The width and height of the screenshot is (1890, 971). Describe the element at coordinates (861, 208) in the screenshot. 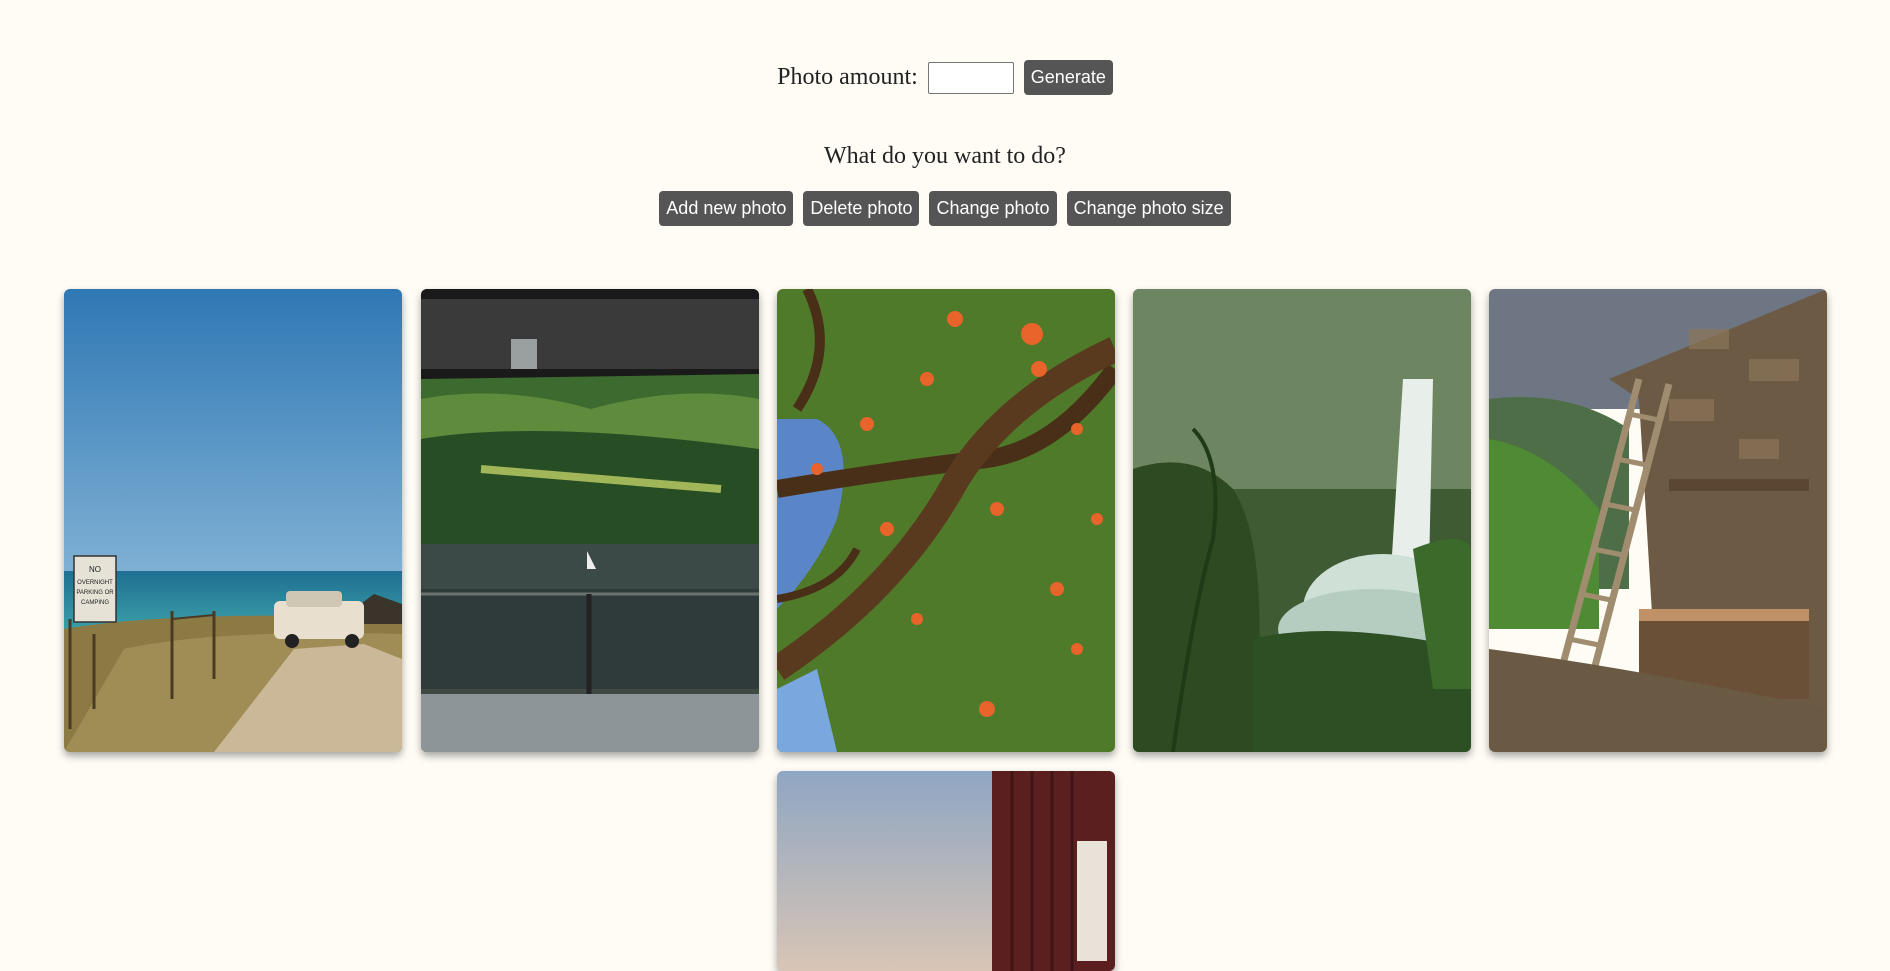

I see `delete-photo-button: Delete photo` at that location.